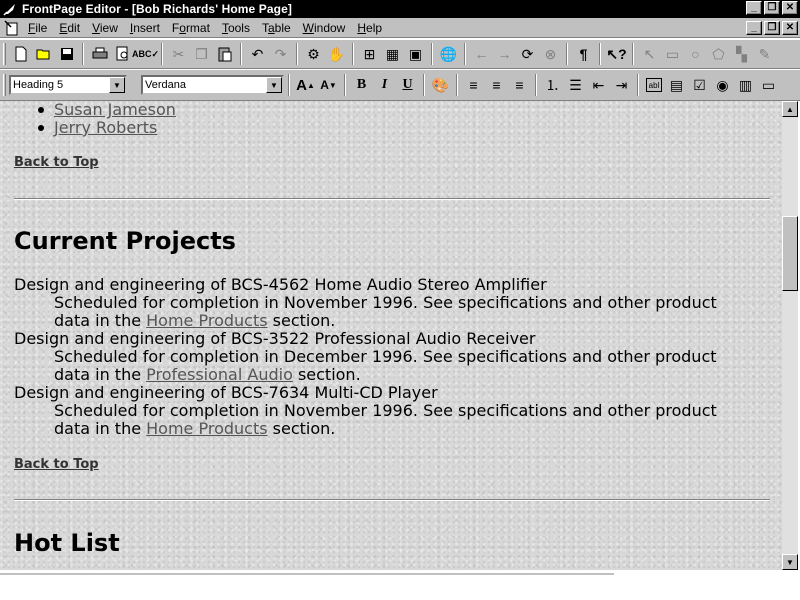 This screenshot has height=600, width=800. What do you see at coordinates (305, 85) in the screenshot?
I see `increase-font-size-icon: A ▲` at bounding box center [305, 85].